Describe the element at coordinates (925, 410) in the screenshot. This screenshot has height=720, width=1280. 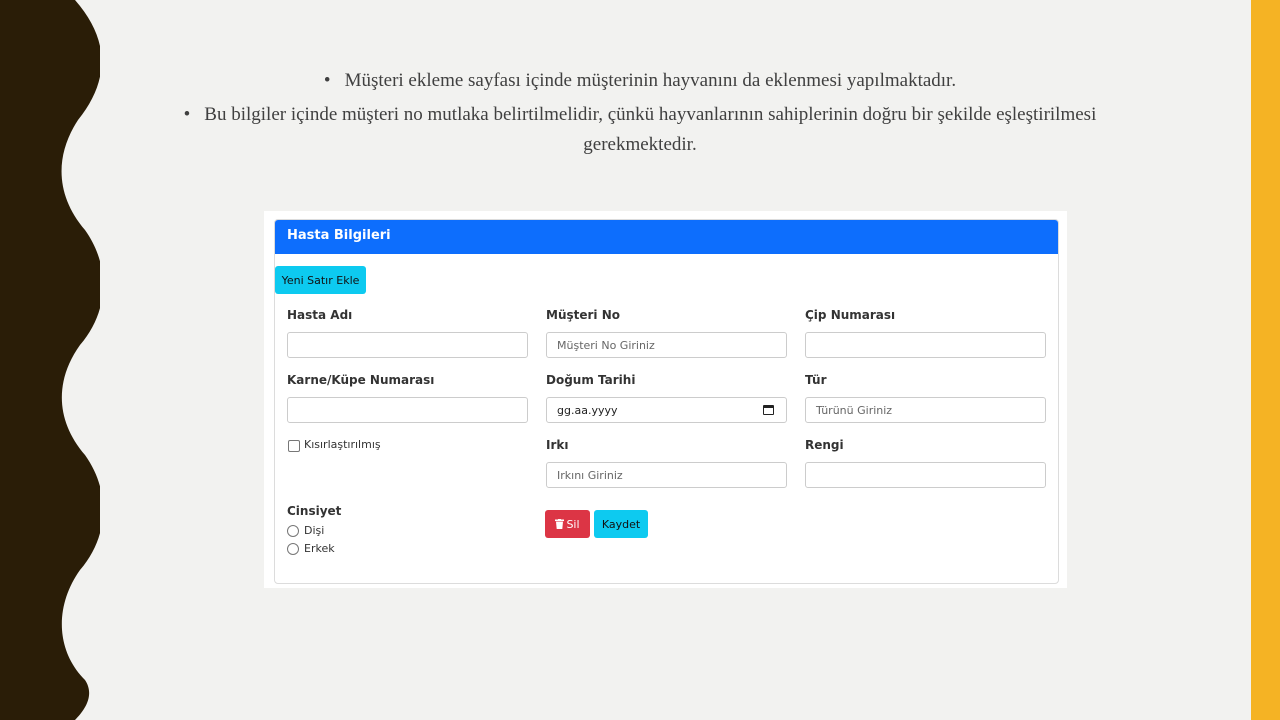
I see `tur-input: Türünü Giriniz` at that location.